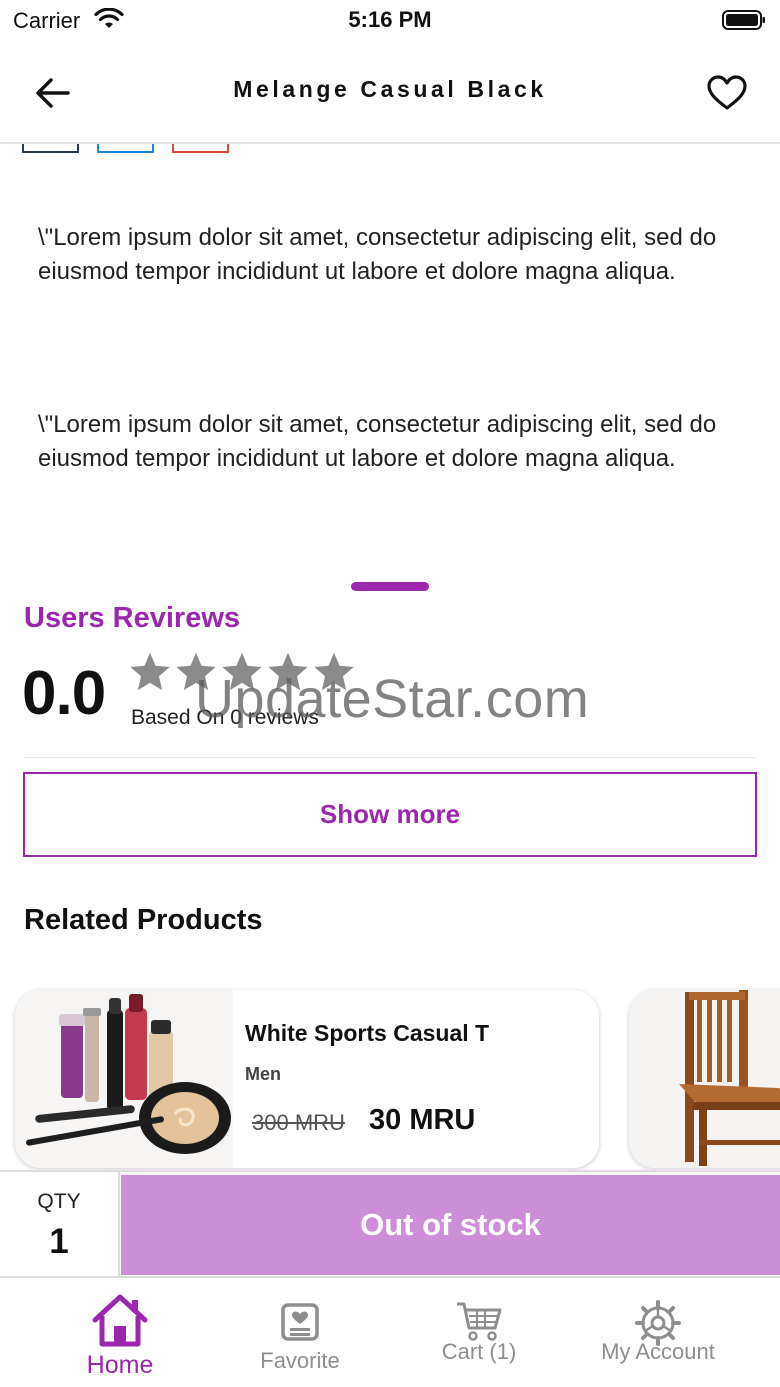 Image resolution: width=780 pixels, height=1387 pixels. I want to click on out-of-stock-button: Out of stock, so click(450, 1225).